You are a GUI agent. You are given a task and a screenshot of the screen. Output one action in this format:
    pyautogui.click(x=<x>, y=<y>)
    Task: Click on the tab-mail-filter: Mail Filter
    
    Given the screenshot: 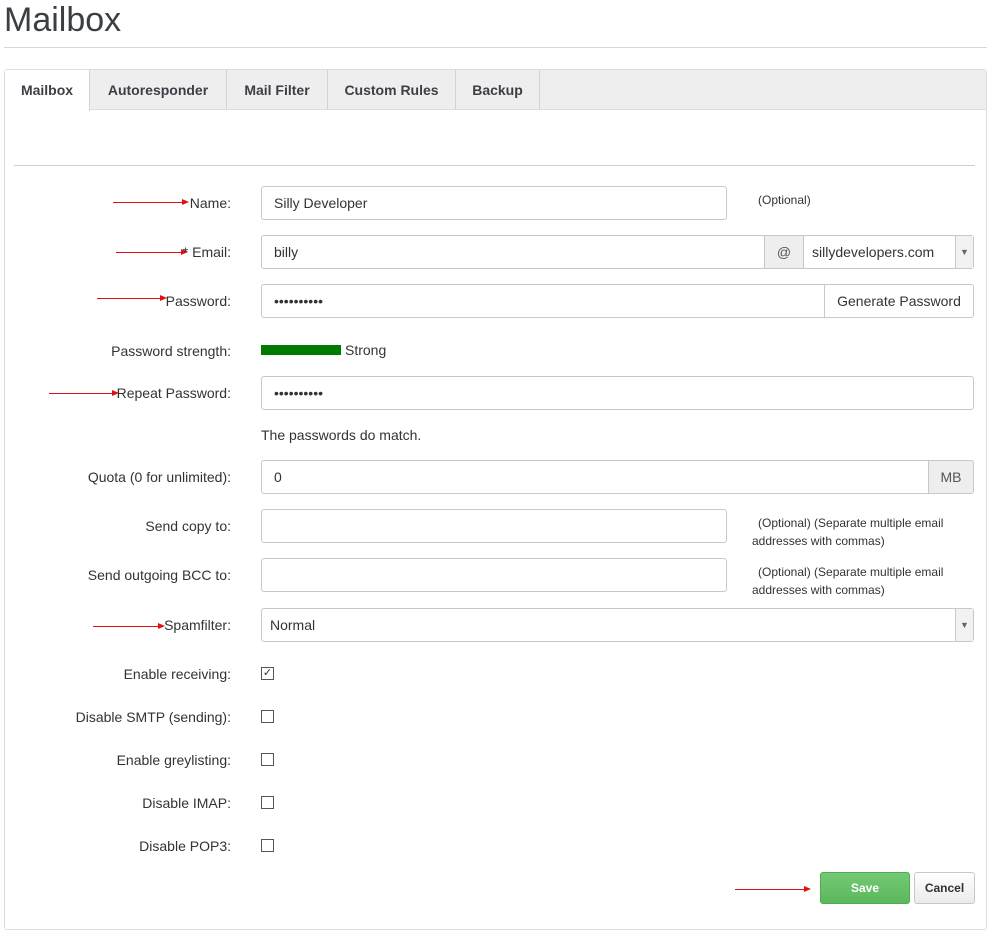 What is the action you would take?
    pyautogui.click(x=277, y=90)
    